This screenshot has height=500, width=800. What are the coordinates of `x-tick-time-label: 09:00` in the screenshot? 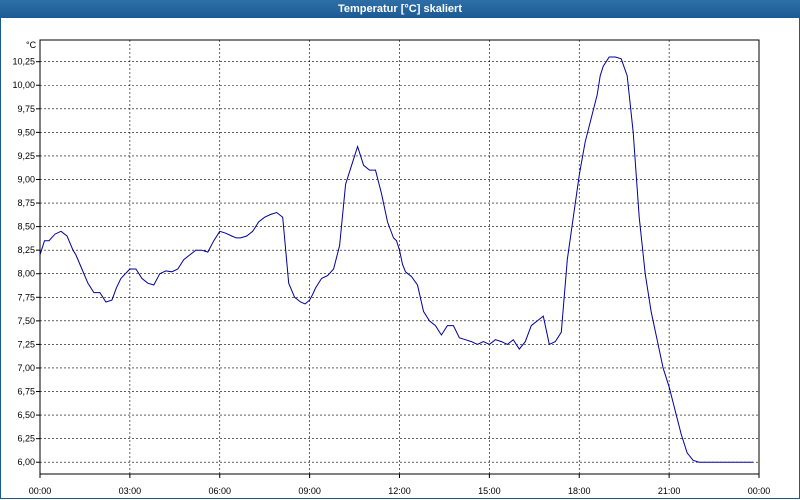 It's located at (309, 491).